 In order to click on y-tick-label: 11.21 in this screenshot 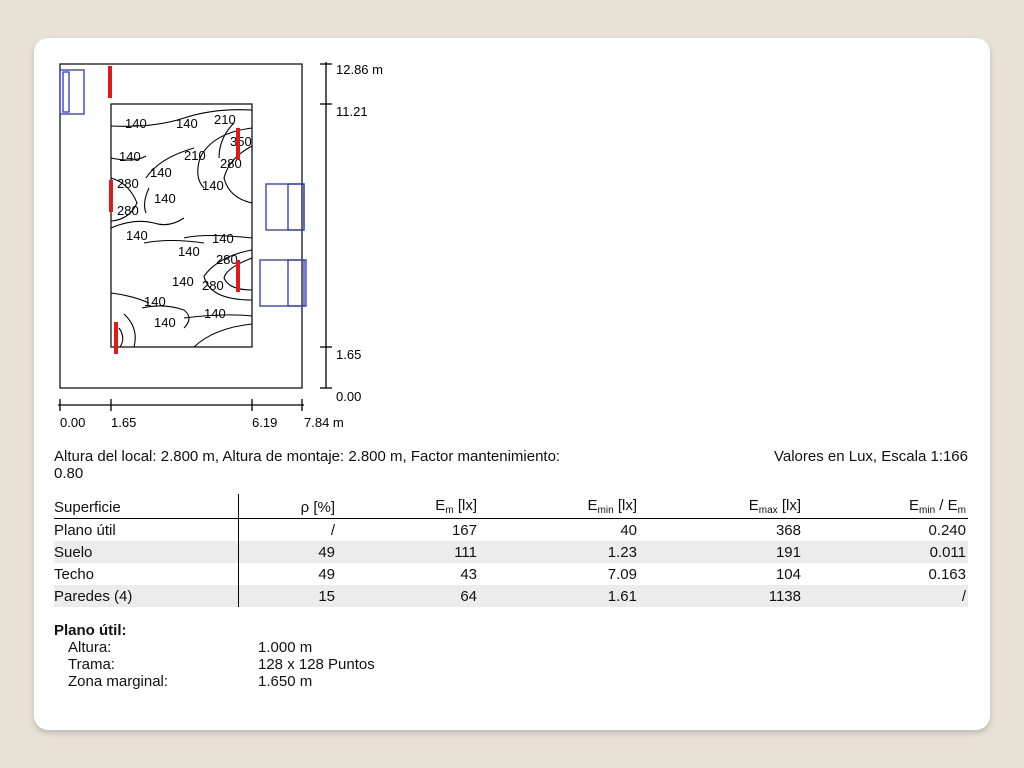, I will do `click(352, 111)`.